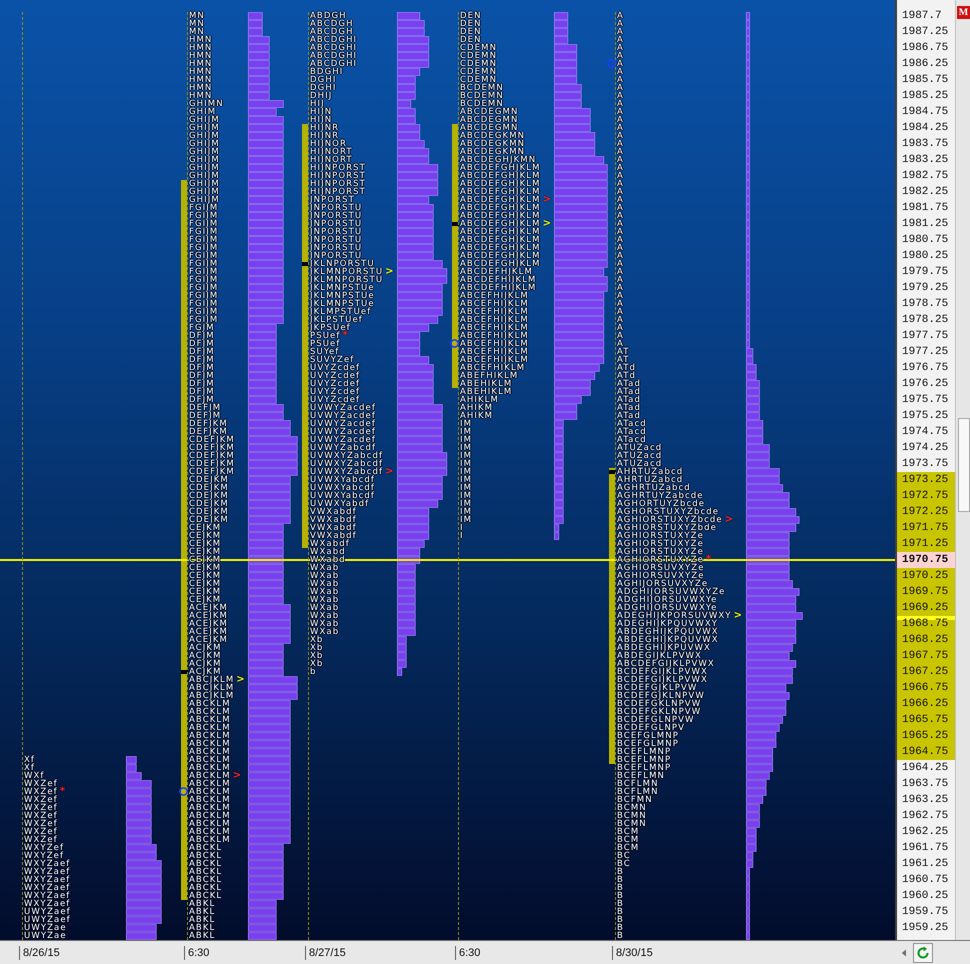 This screenshot has width=970, height=964. What do you see at coordinates (342, 416) in the screenshot?
I see `tpo-letters: UVWYZacdef` at bounding box center [342, 416].